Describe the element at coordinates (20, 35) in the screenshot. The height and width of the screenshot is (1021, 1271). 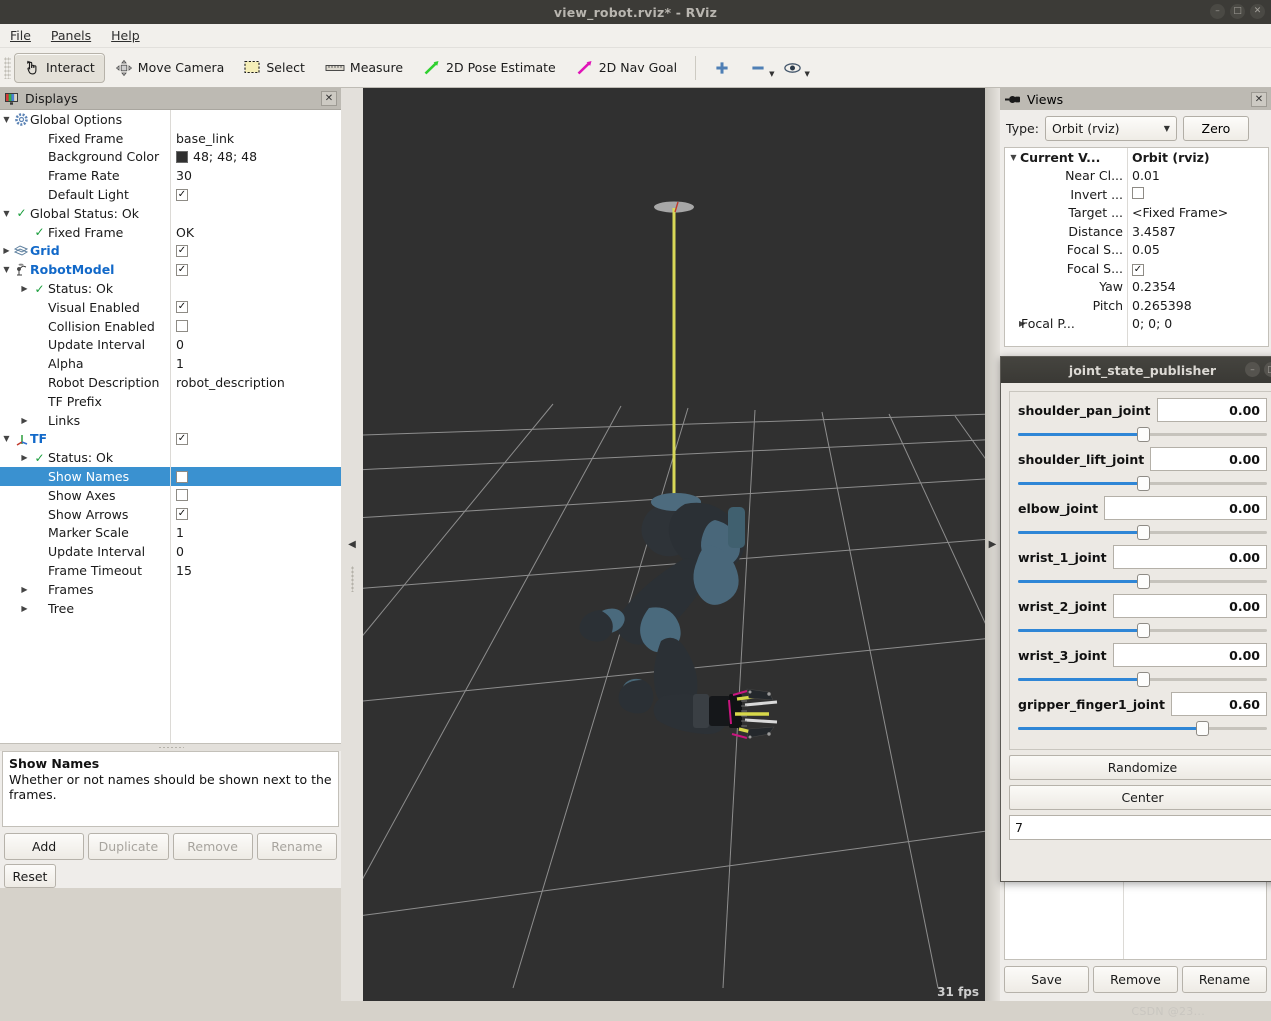
I see `menu-file: File` at that location.